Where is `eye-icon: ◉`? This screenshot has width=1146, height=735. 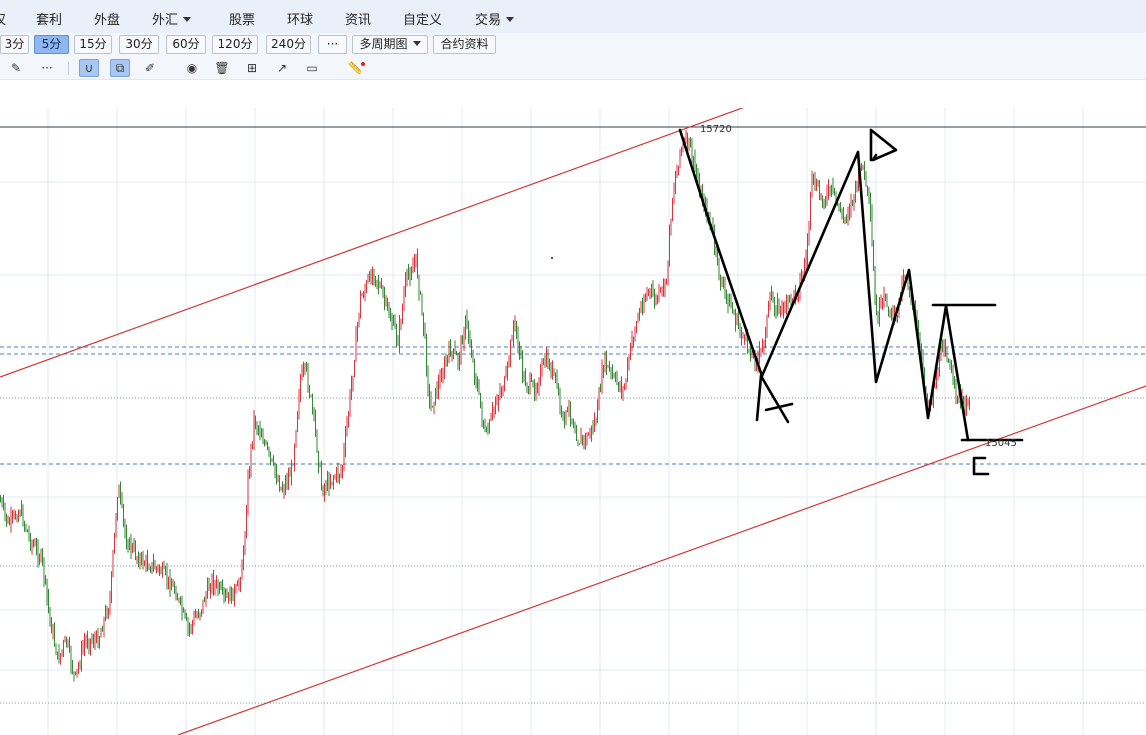 eye-icon: ◉ is located at coordinates (192, 68).